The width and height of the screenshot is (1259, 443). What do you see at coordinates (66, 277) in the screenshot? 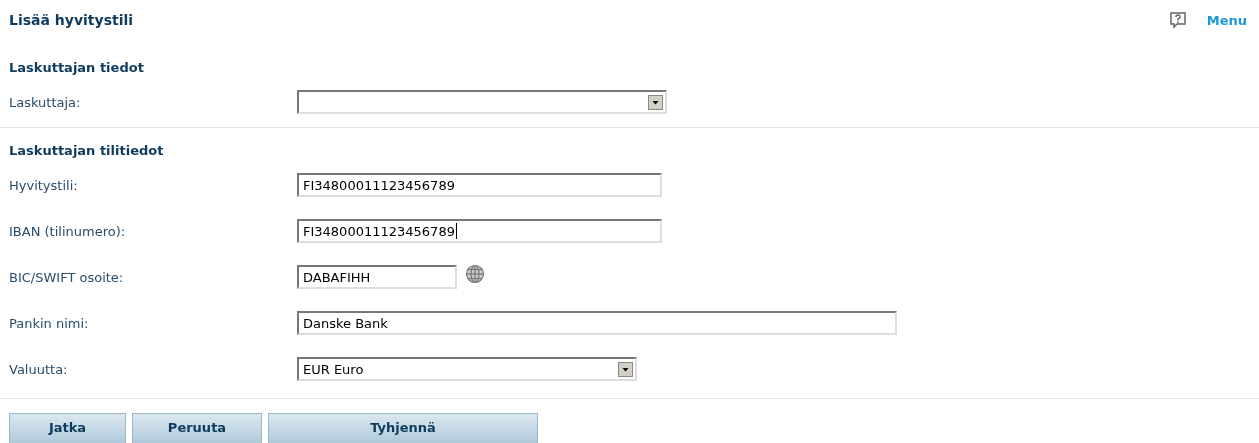
I see `field-label: BIC/SWIFT osoite:` at bounding box center [66, 277].